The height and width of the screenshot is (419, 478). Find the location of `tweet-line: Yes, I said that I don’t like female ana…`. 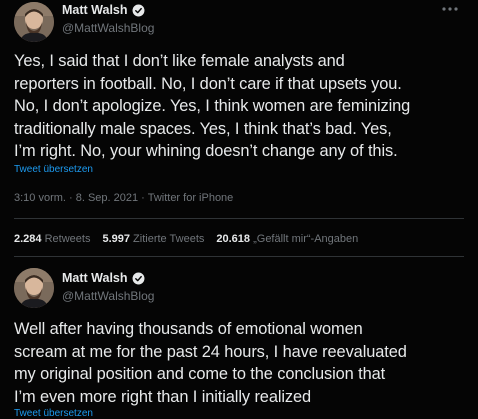

tweet-line: Yes, I said that I don’t like female ana… is located at coordinates (179, 61).